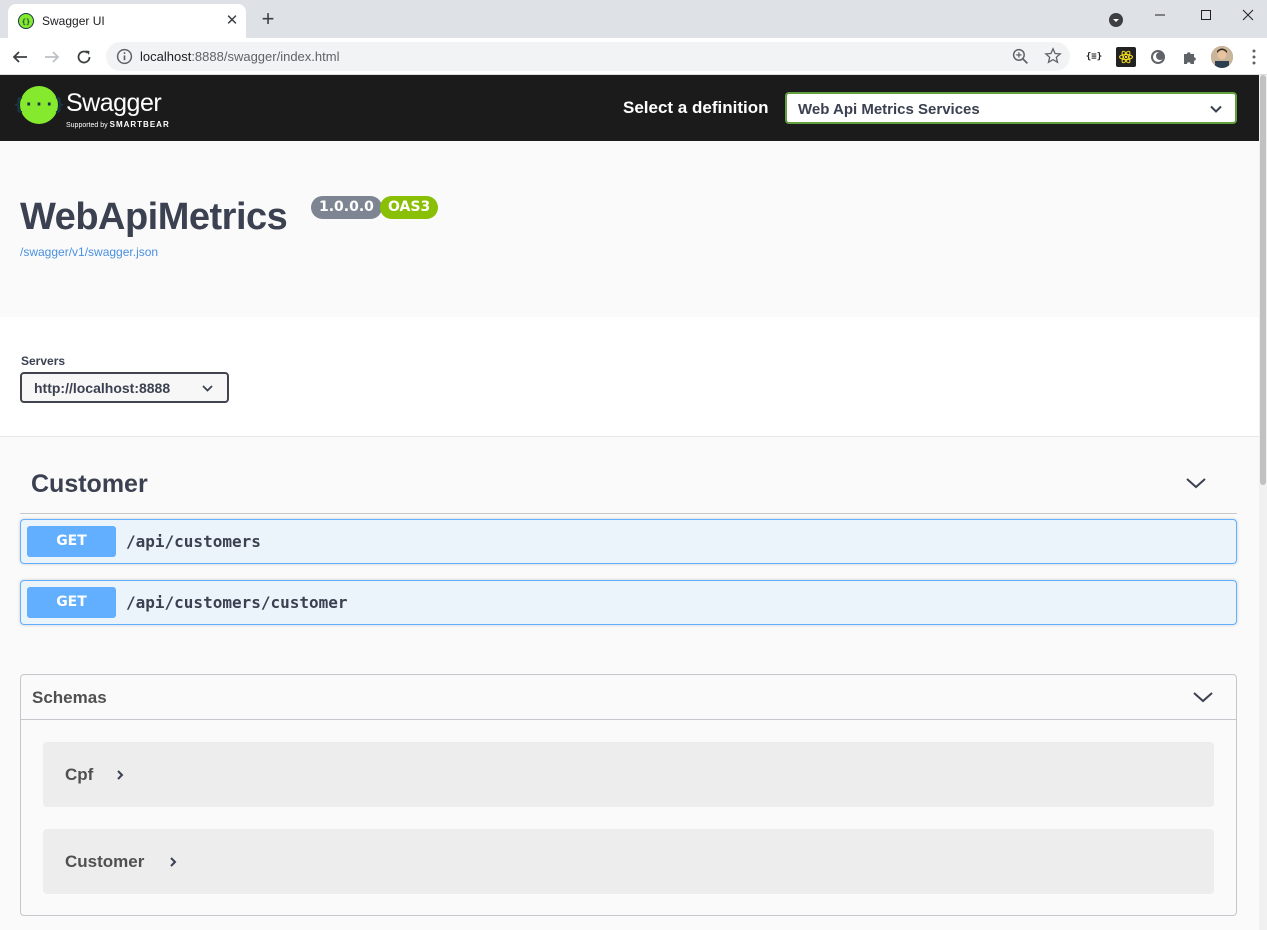  Describe the element at coordinates (628, 861) in the screenshot. I see `schema-model-customer: Customer` at that location.